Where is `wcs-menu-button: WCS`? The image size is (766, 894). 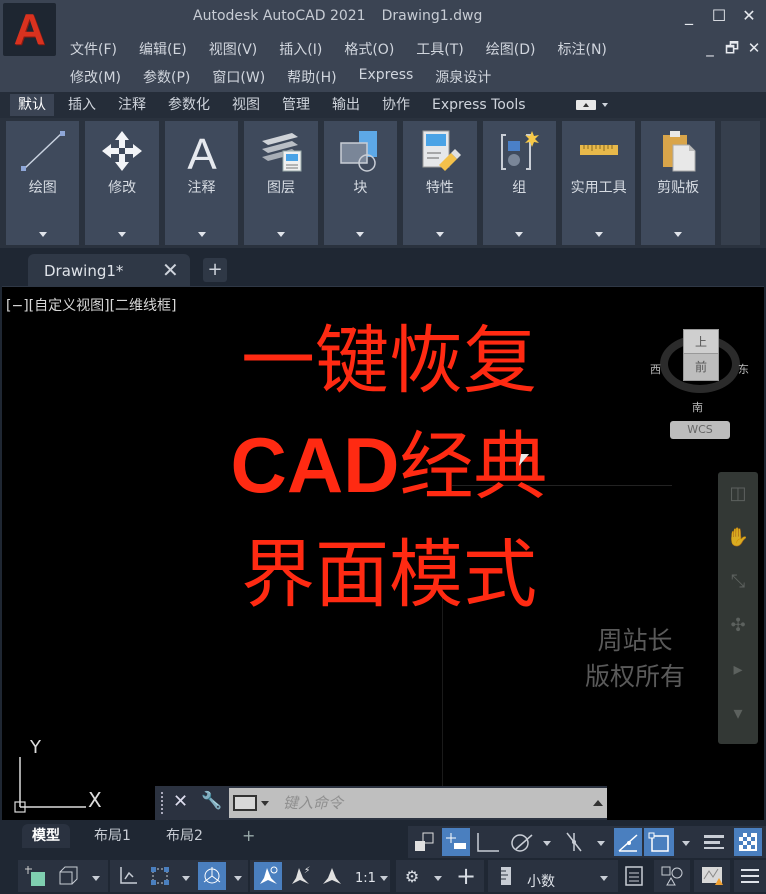 wcs-menu-button: WCS is located at coordinates (700, 430).